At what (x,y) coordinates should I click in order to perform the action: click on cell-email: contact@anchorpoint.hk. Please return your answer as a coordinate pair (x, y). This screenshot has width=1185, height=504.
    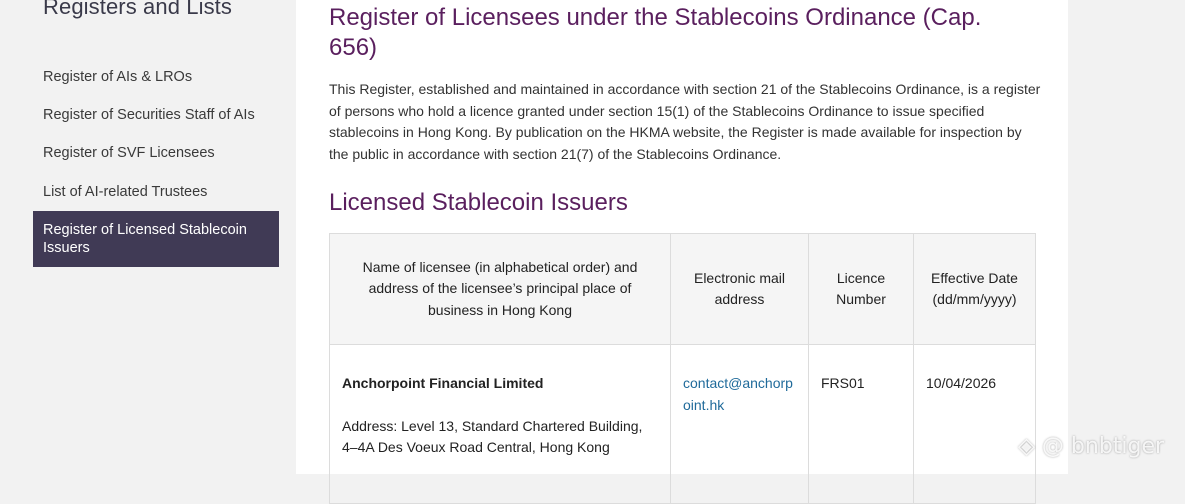
    Looking at the image, I should click on (739, 424).